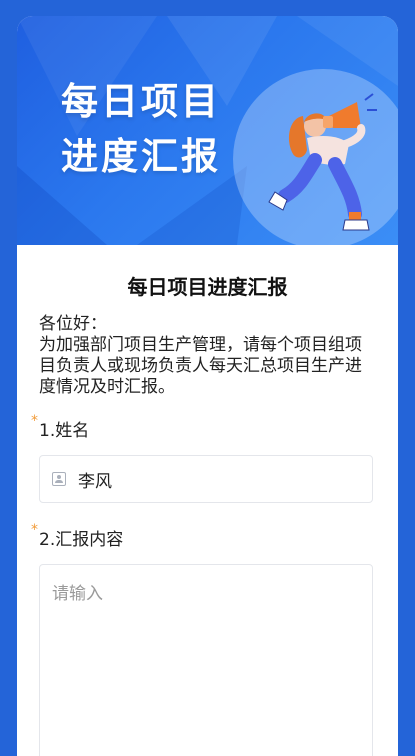 This screenshot has height=756, width=415. Describe the element at coordinates (81, 540) in the screenshot. I see `question-label: 2.汇报内容` at that location.